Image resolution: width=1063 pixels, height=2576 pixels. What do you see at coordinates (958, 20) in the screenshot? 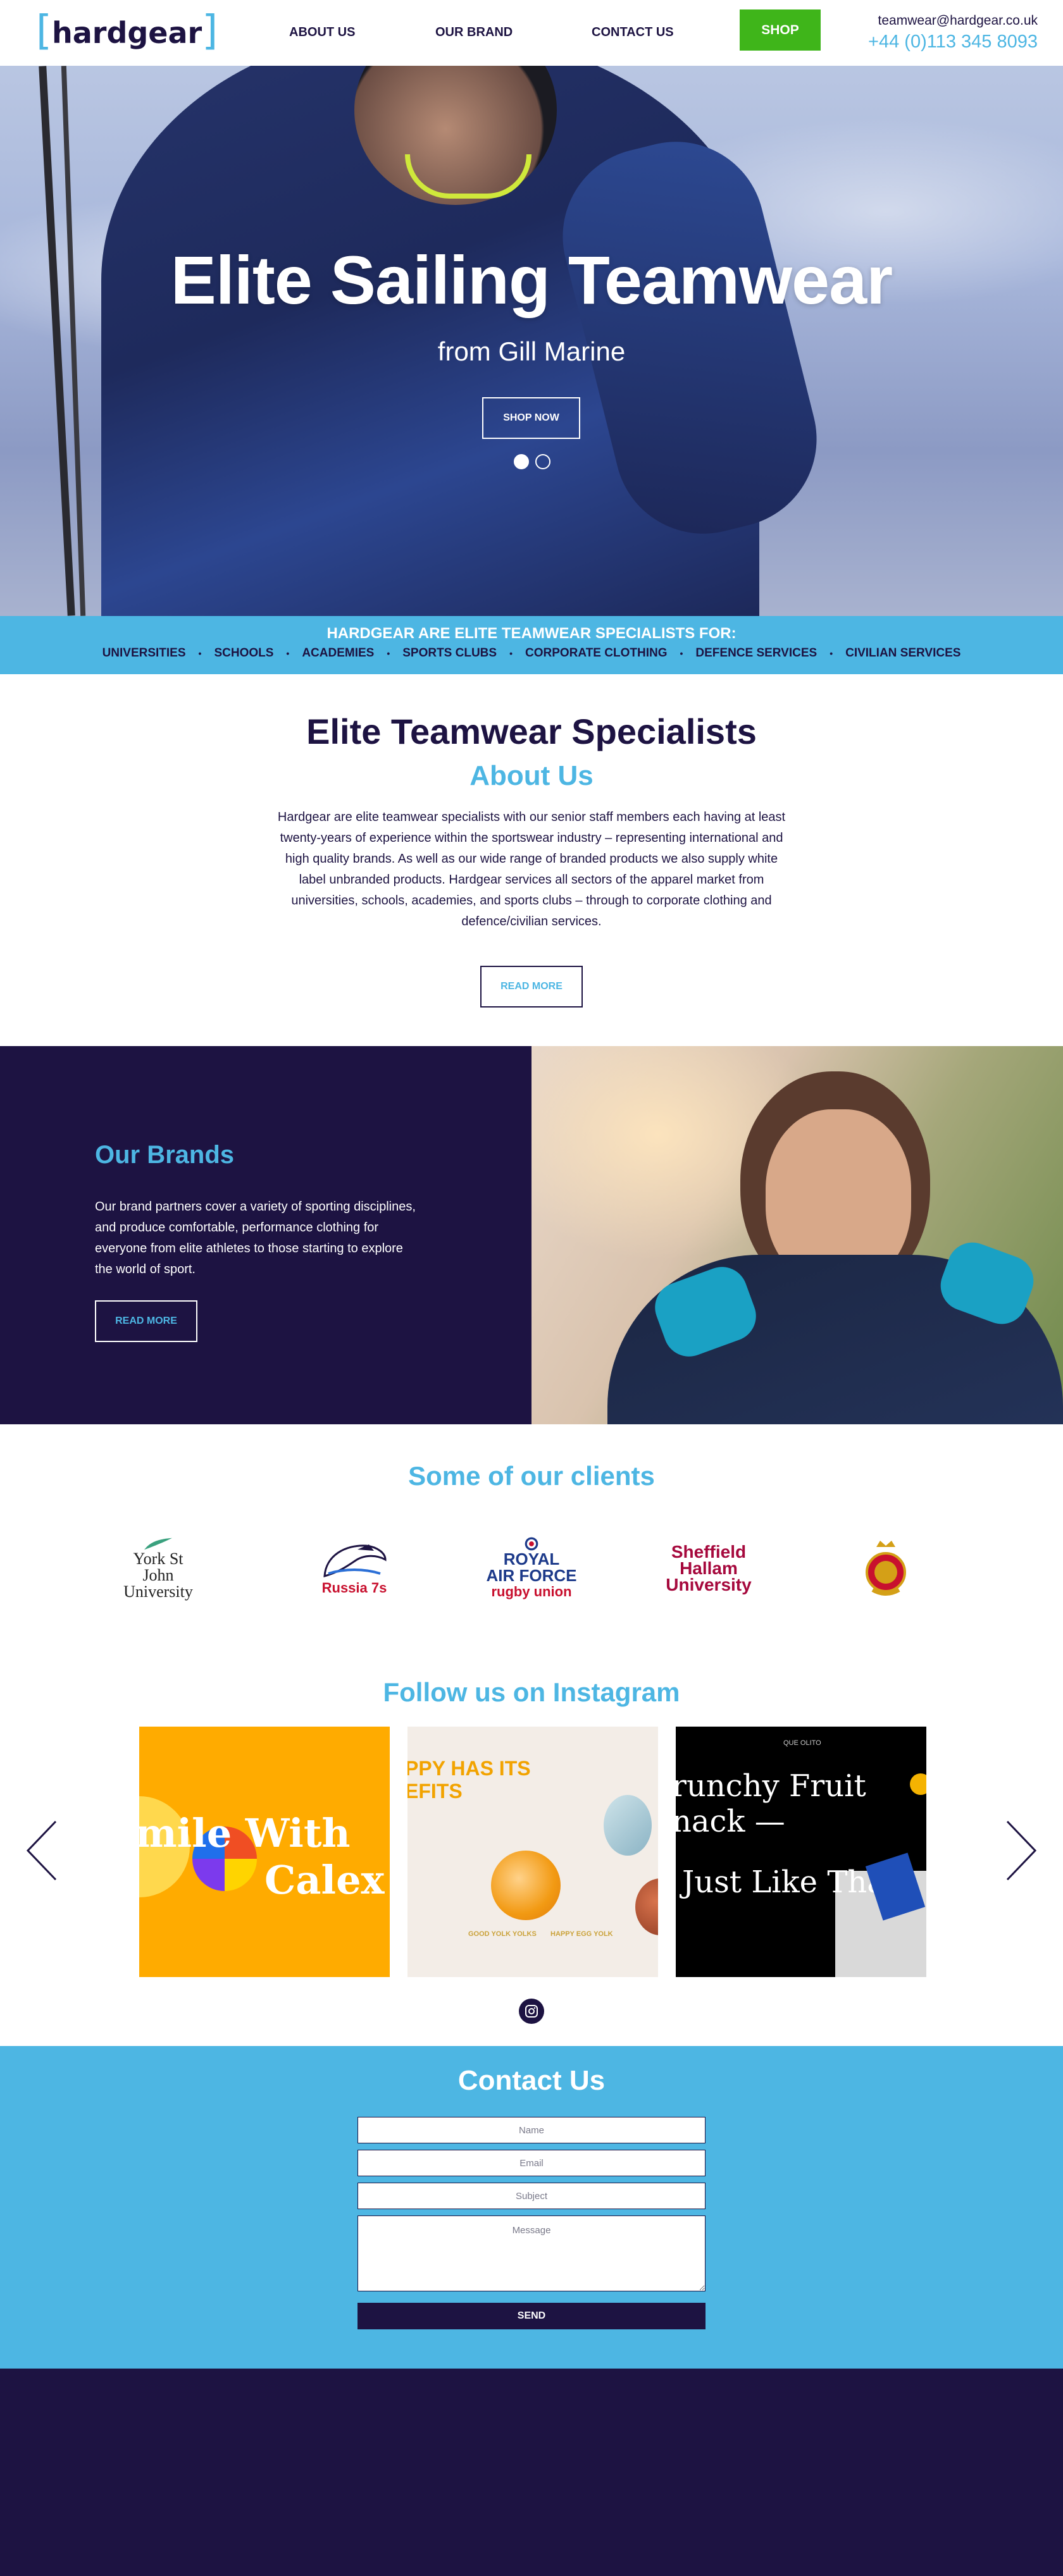
I see `header-email: teamwear@hardgear.co.uk` at bounding box center [958, 20].